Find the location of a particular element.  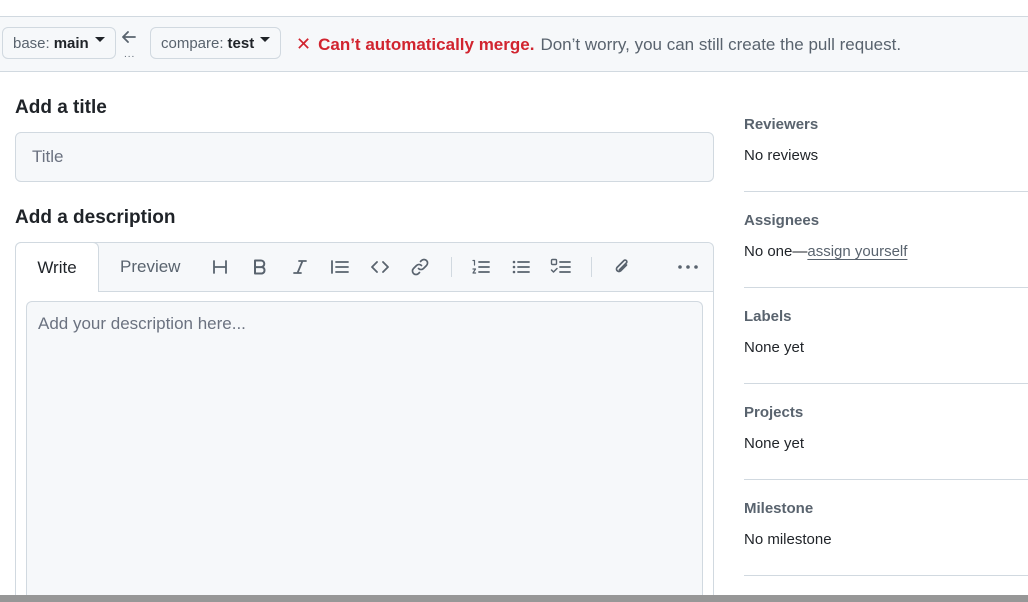

sidebar-section-labels: Labels None yet is located at coordinates (886, 336).